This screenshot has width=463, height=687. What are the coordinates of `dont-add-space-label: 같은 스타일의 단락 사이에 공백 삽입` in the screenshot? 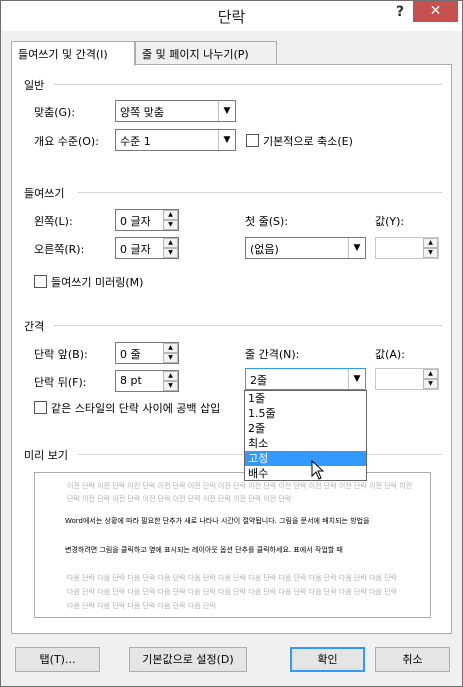 It's located at (136, 408).